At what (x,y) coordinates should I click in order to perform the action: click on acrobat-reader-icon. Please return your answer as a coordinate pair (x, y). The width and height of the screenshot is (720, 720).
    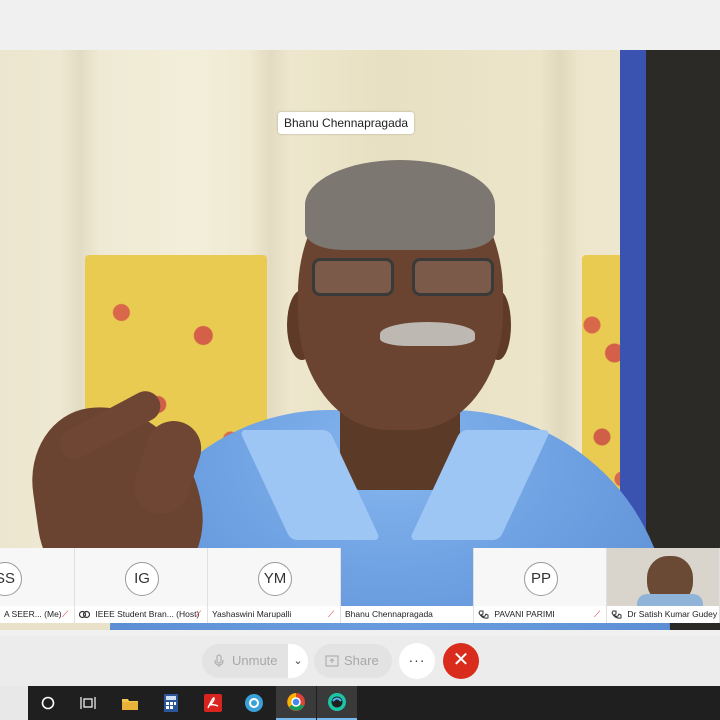
    Looking at the image, I should click on (213, 703).